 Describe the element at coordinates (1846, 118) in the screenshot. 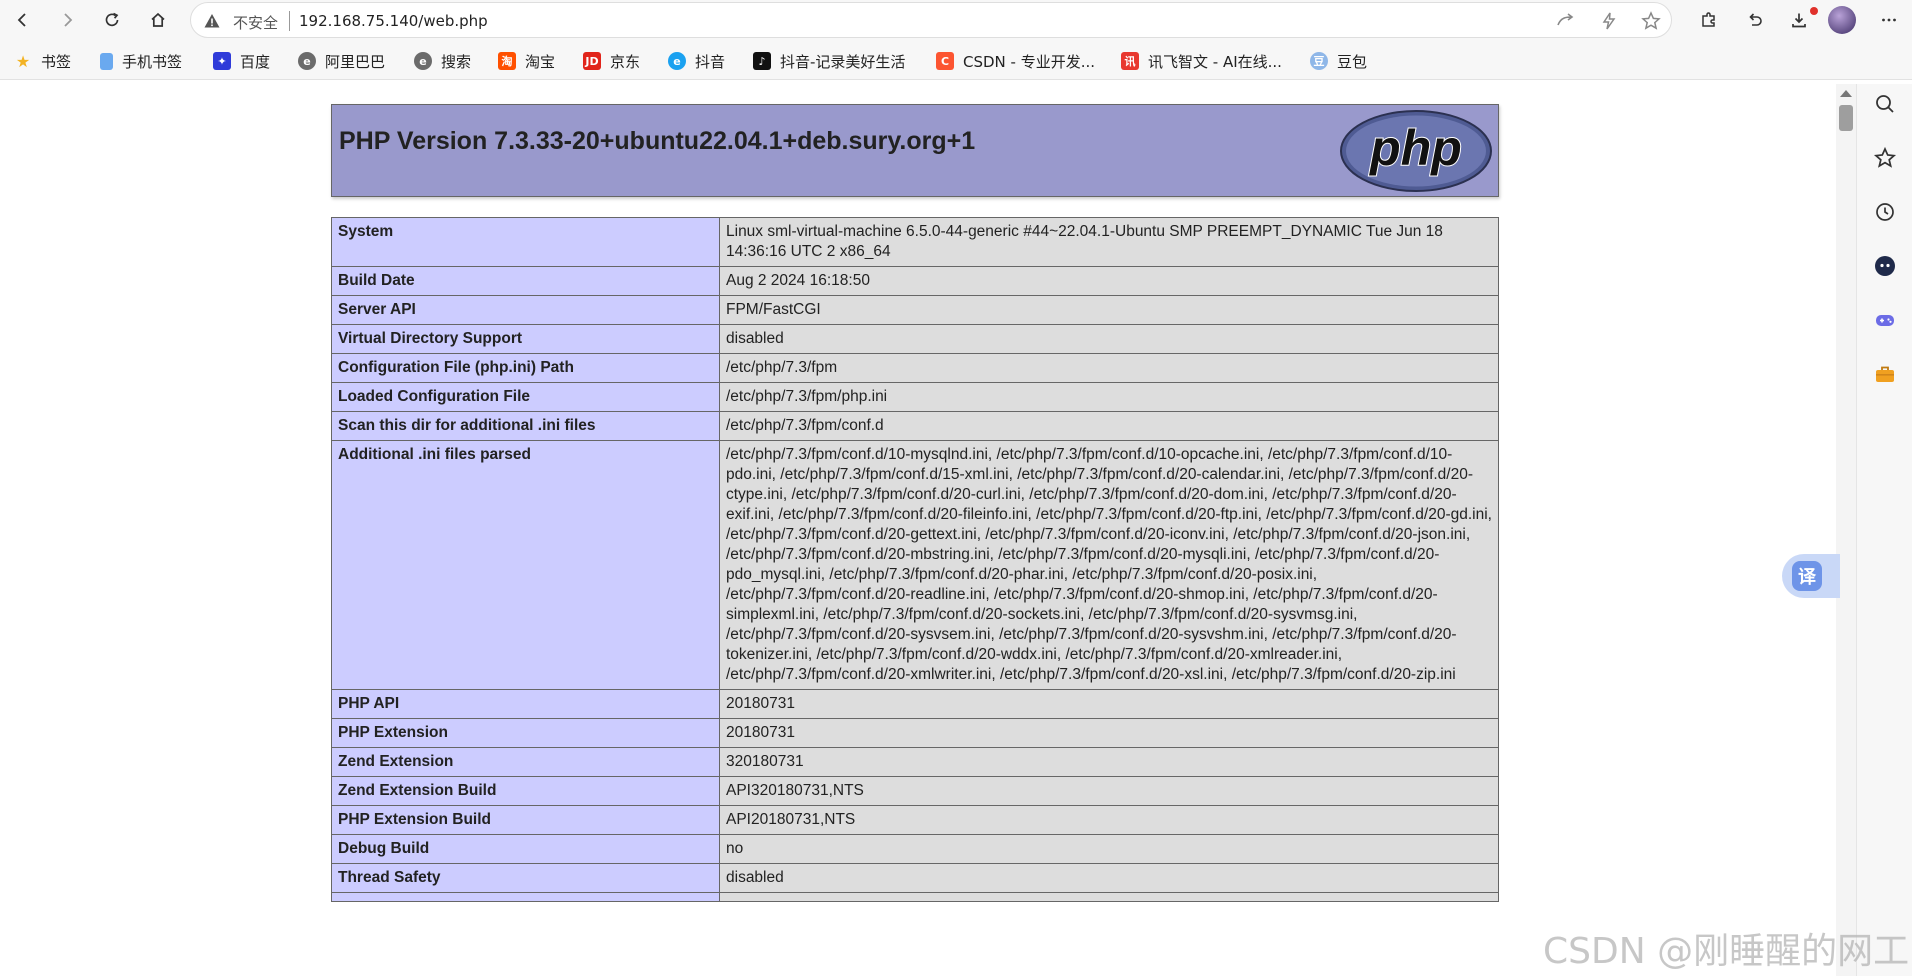

I see `scrollbar-thumb` at that location.